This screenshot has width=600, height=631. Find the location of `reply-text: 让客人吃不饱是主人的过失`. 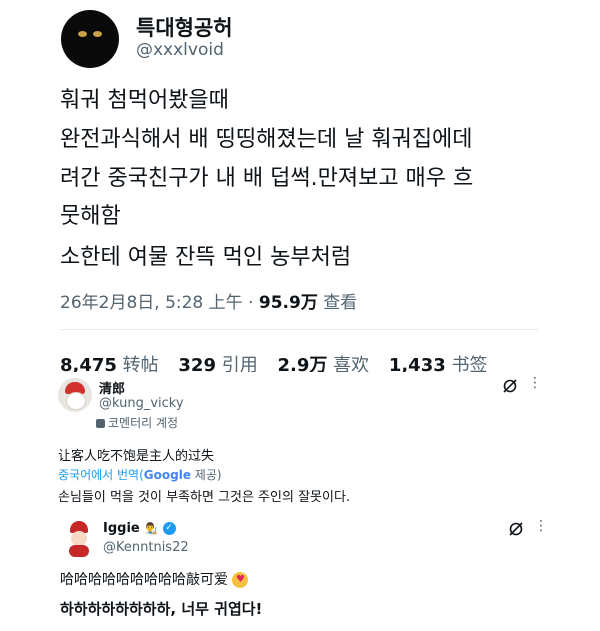

reply-text: 让客人吃不饱是主人的过失 is located at coordinates (136, 456).